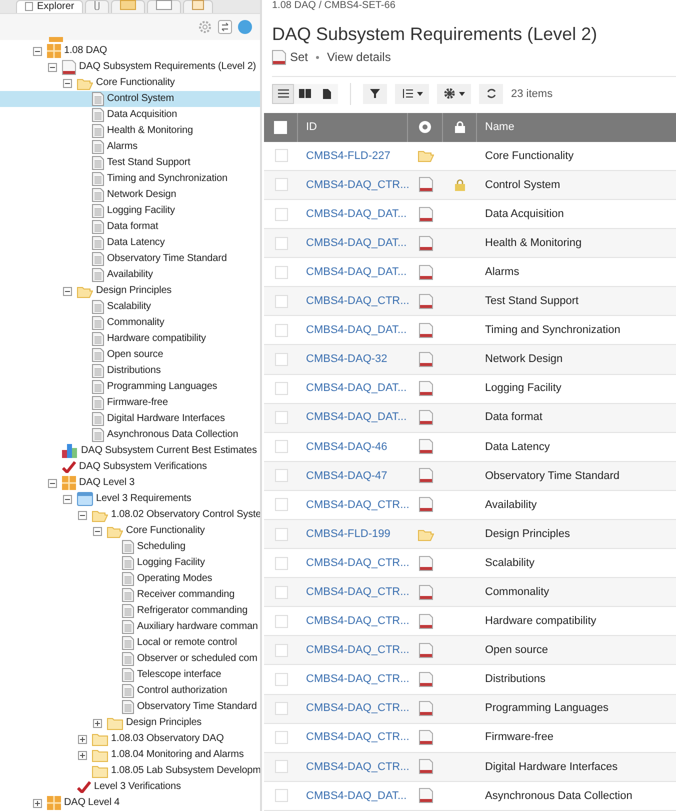  Describe the element at coordinates (130, 99) in the screenshot. I see `tree-item: Control System` at that location.